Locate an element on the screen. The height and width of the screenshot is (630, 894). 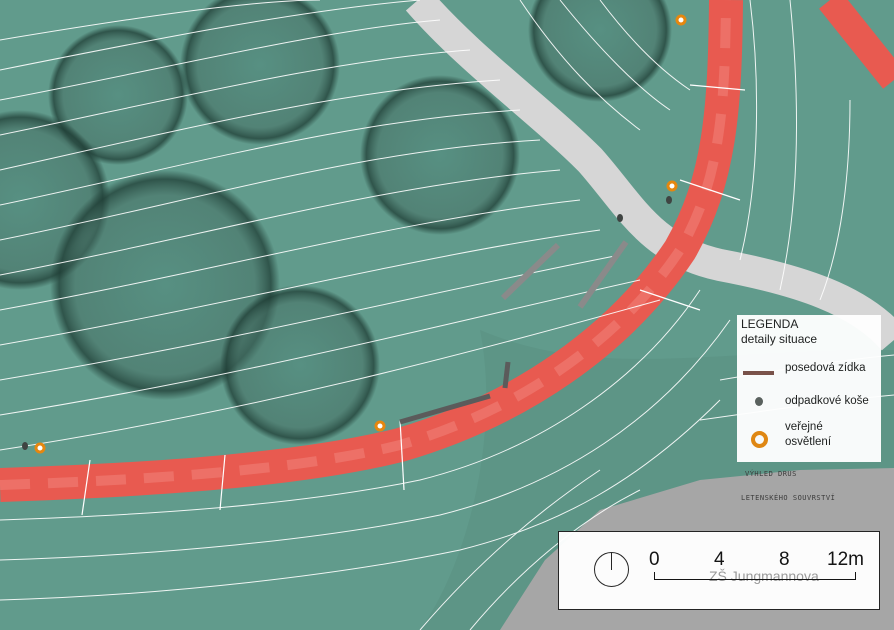
scale-label-8: 8 is located at coordinates (784, 559).